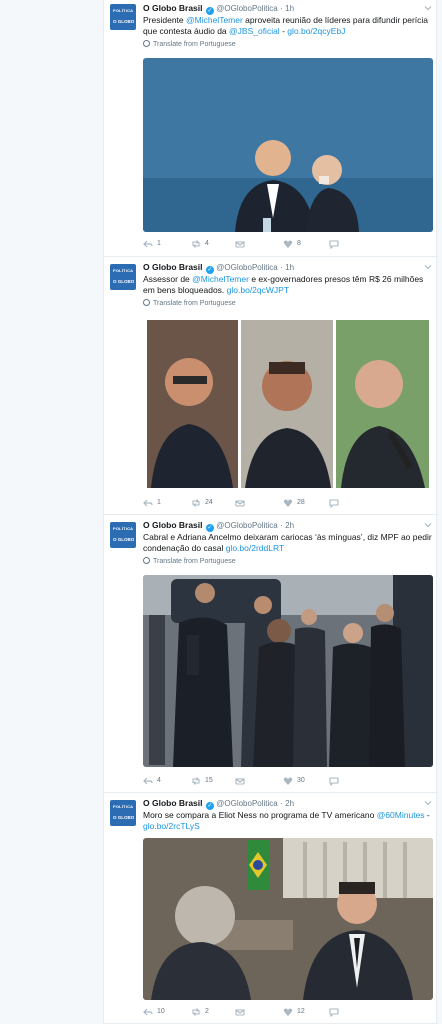 Image resolution: width=442 pixels, height=1024 pixels. I want to click on mention-link: @JBS_oficial, so click(254, 31).